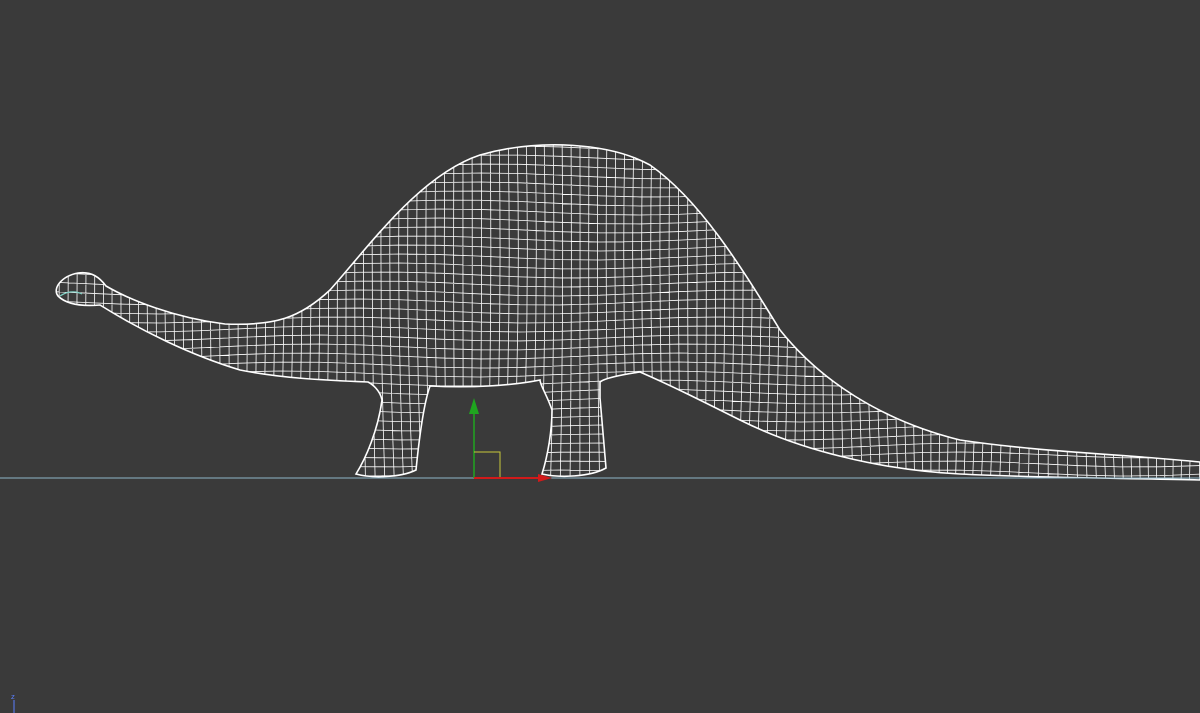 The width and height of the screenshot is (1200, 713). I want to click on view-axis-tripod-icon: z, so click(13, 703).